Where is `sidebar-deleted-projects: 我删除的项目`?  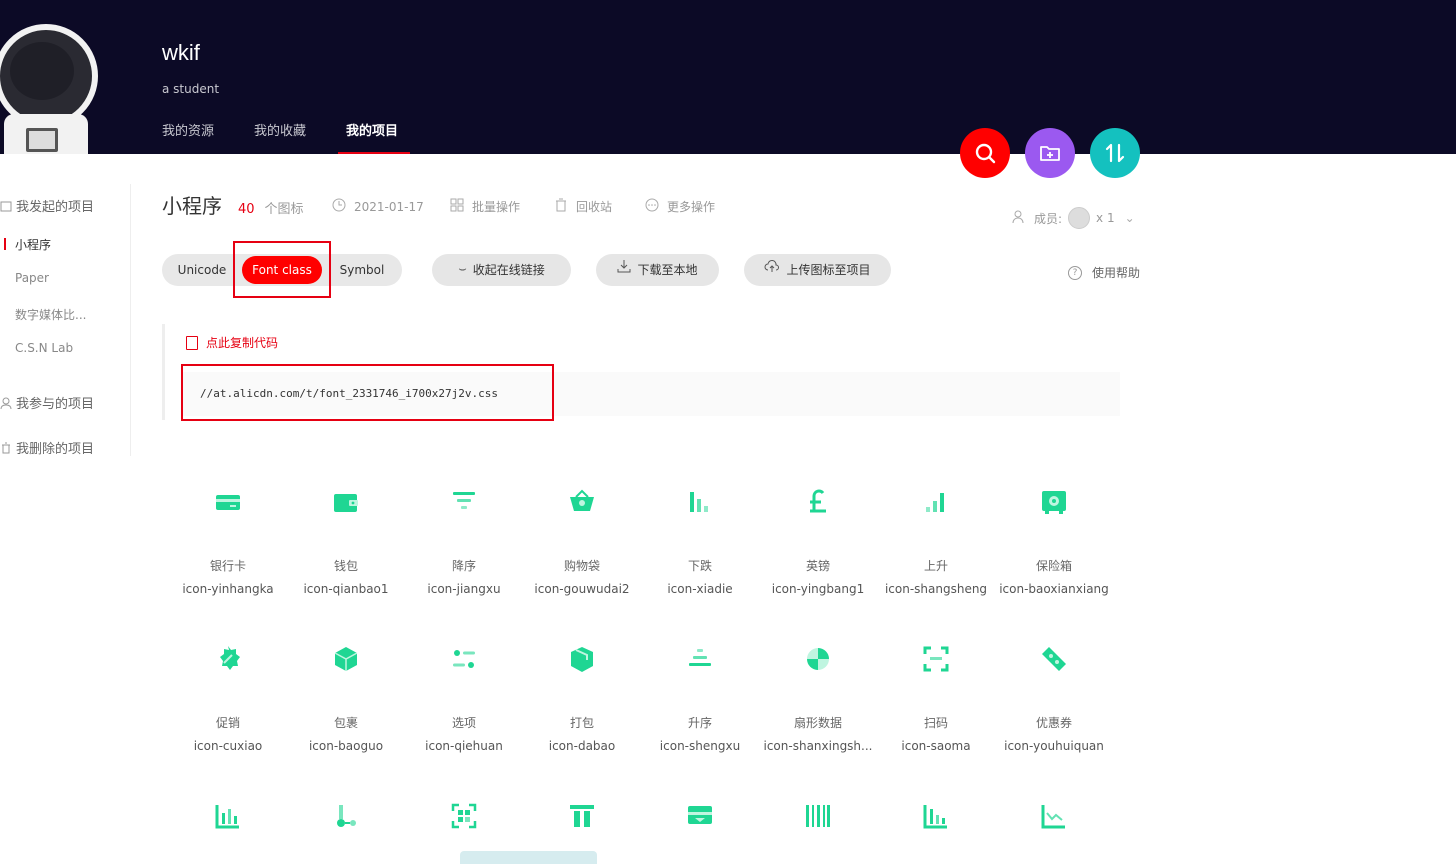
sidebar-deleted-projects: 我删除的项目 is located at coordinates (47, 447).